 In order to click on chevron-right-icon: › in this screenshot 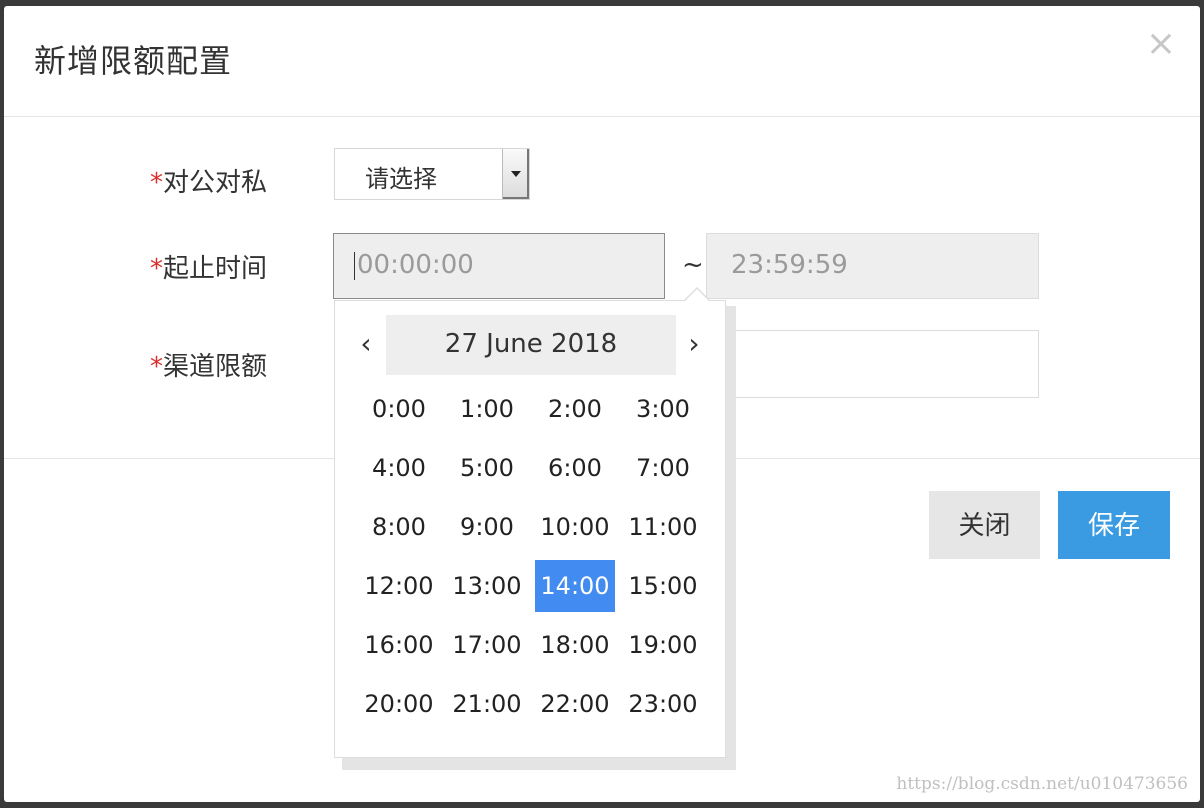, I will do `click(694, 343)`.